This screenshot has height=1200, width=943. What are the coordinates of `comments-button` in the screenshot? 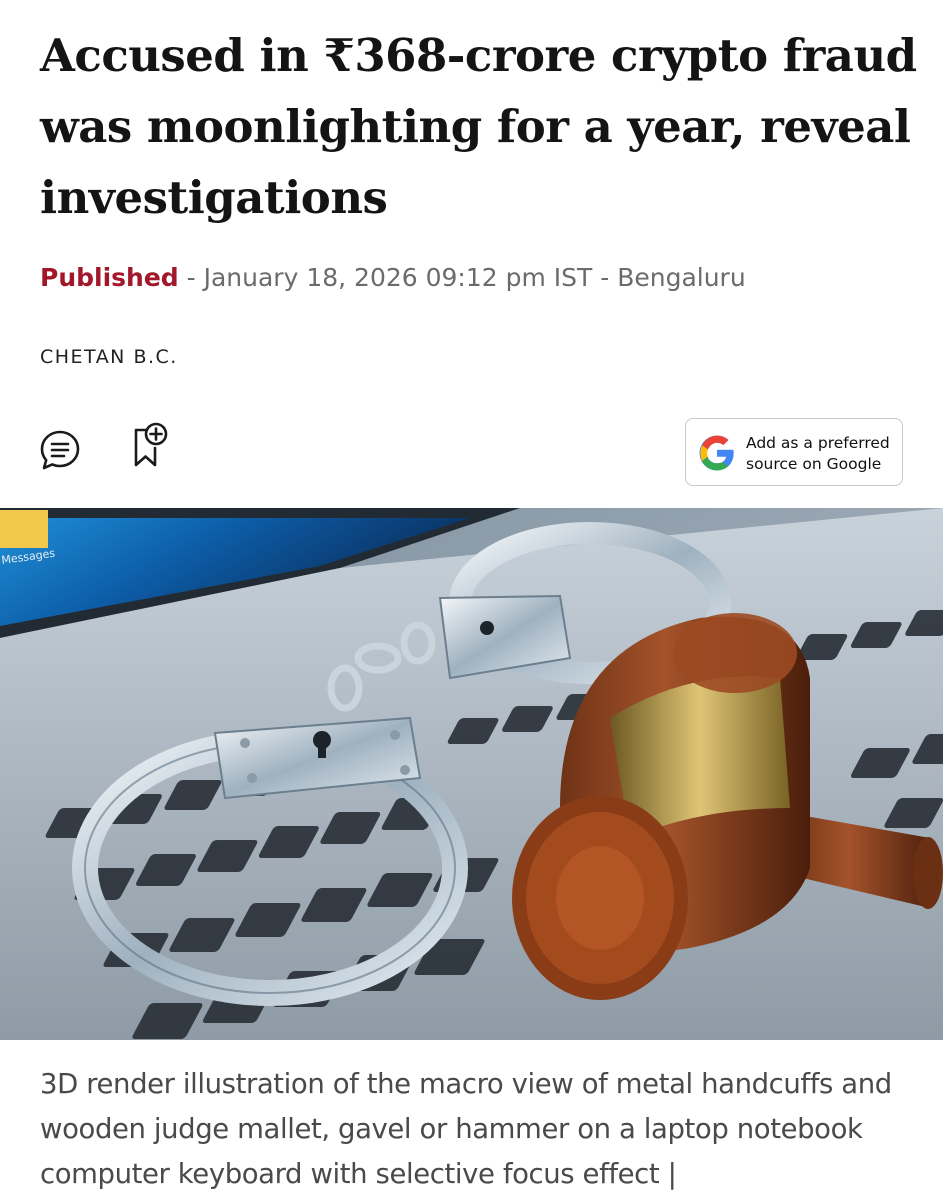 It's located at (60, 450).